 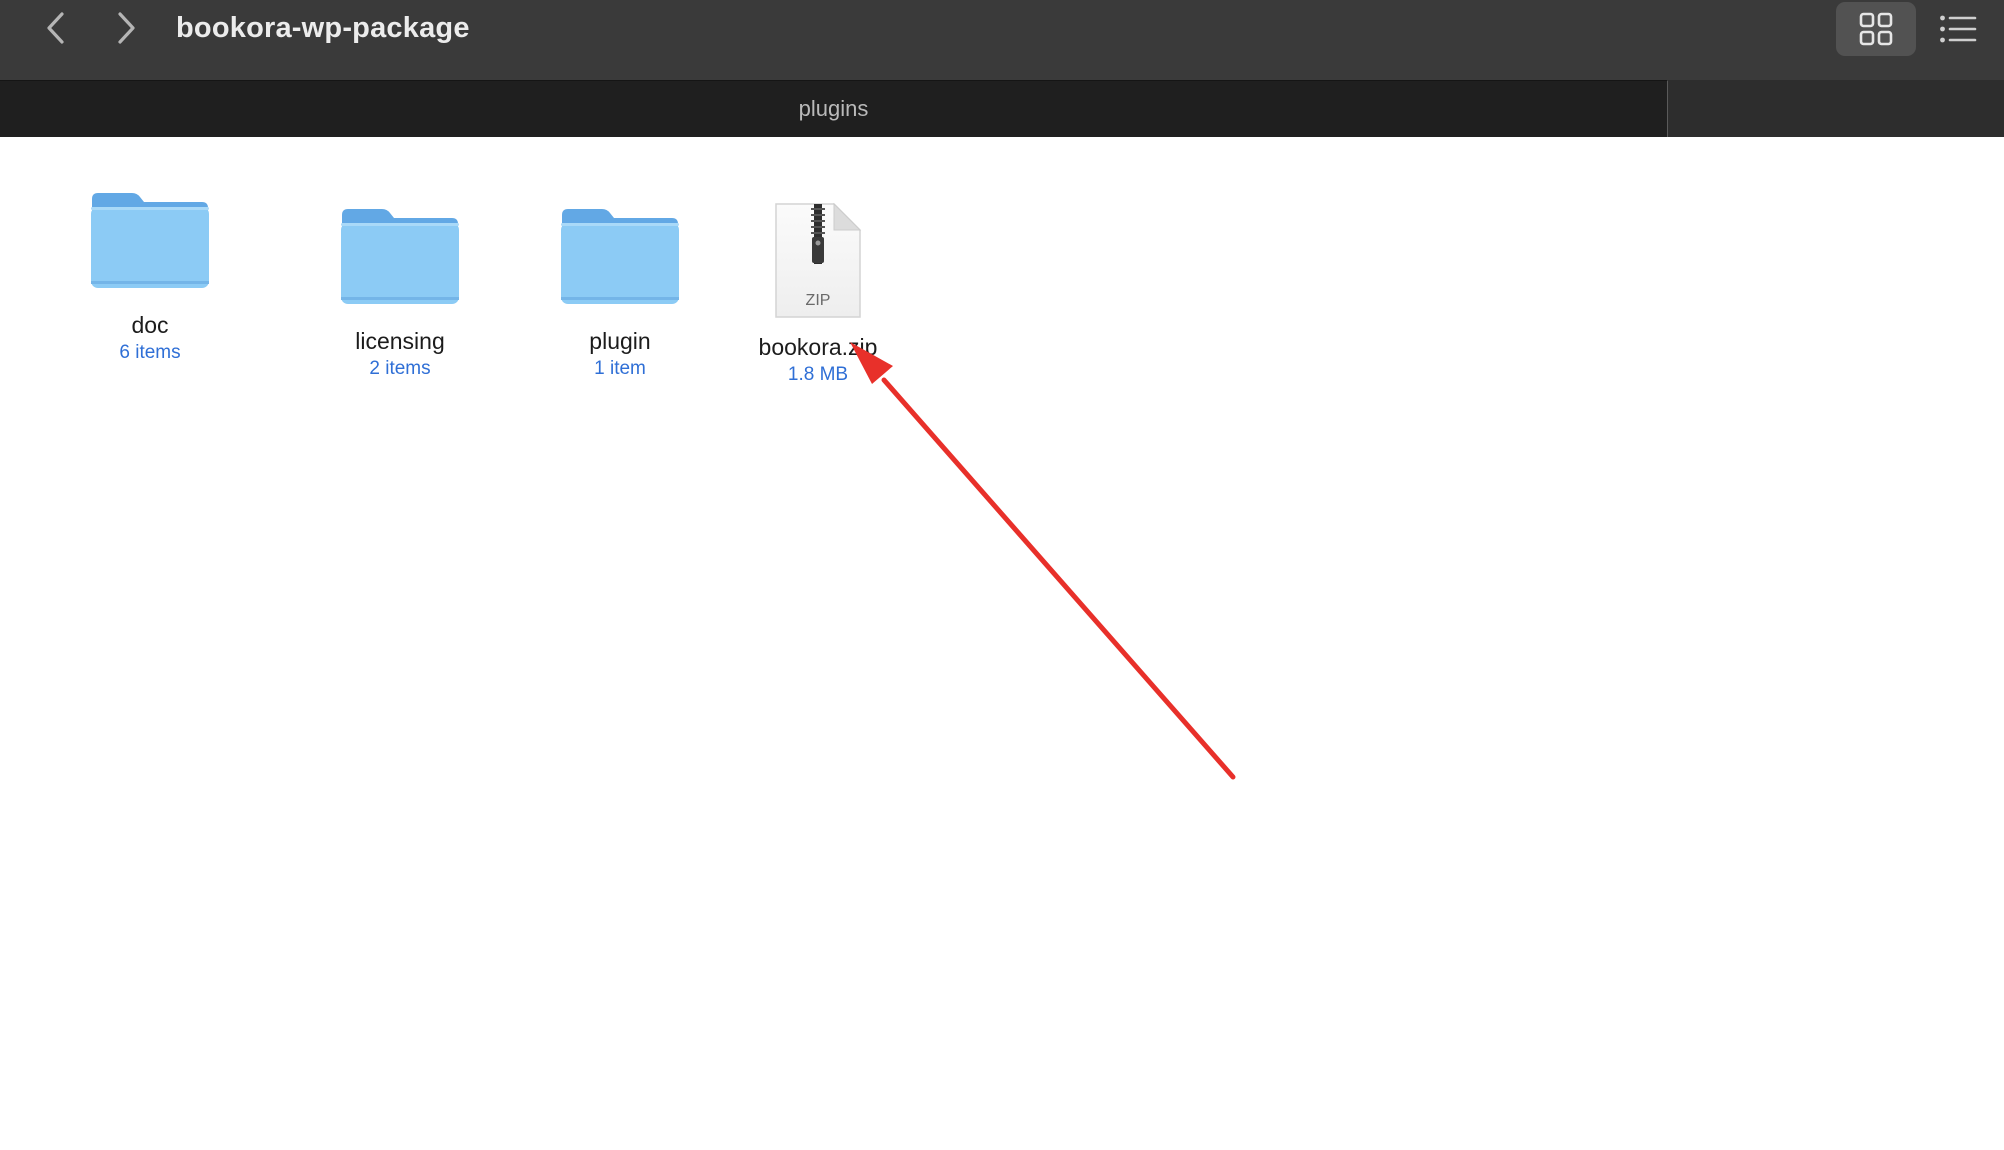 I want to click on item-meta: 1.8 MB, so click(x=818, y=374).